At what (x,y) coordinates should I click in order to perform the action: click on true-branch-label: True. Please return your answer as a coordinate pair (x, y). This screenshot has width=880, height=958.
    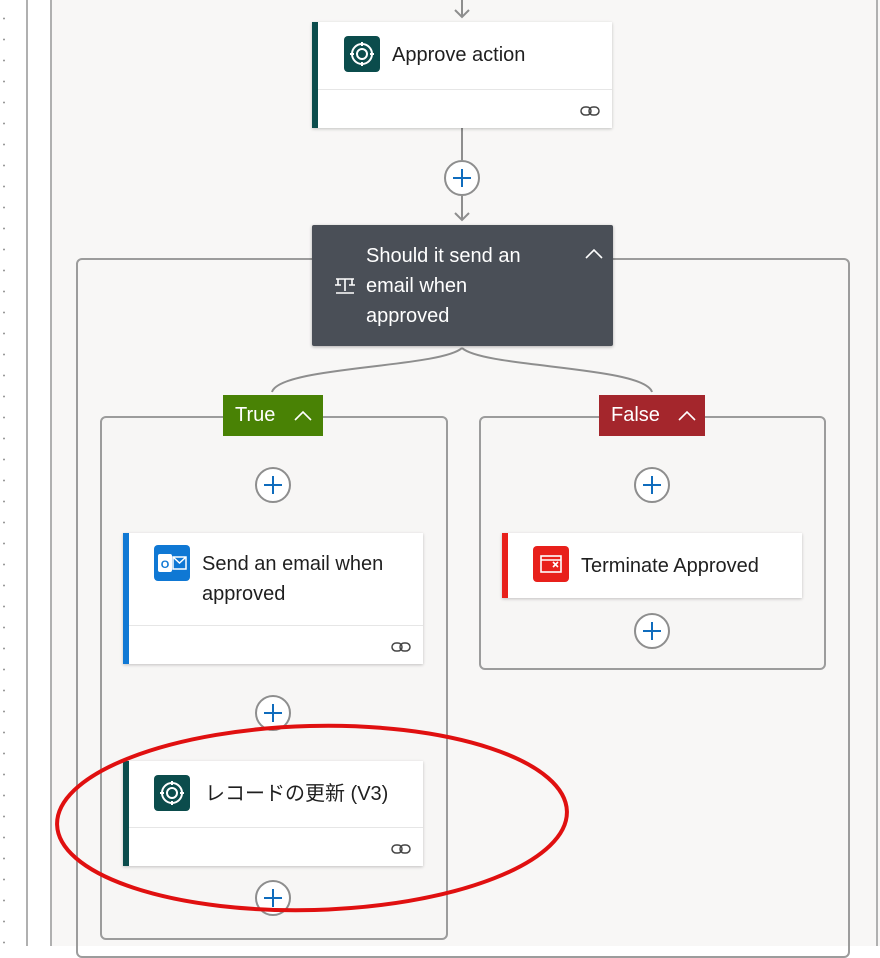
    Looking at the image, I should click on (255, 415).